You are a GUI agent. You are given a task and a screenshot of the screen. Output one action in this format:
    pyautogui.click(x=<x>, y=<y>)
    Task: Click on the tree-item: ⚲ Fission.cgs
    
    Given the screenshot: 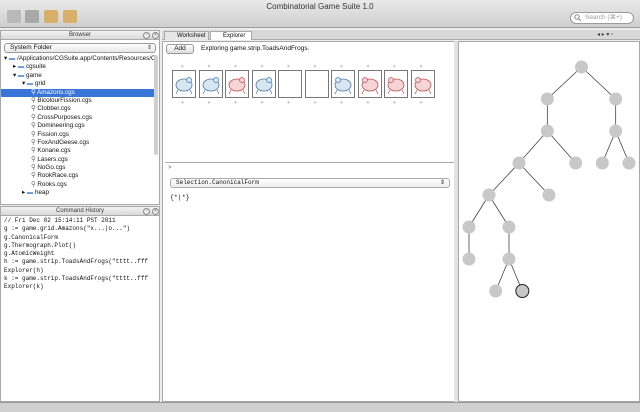 What is the action you would take?
    pyautogui.click(x=79, y=135)
    